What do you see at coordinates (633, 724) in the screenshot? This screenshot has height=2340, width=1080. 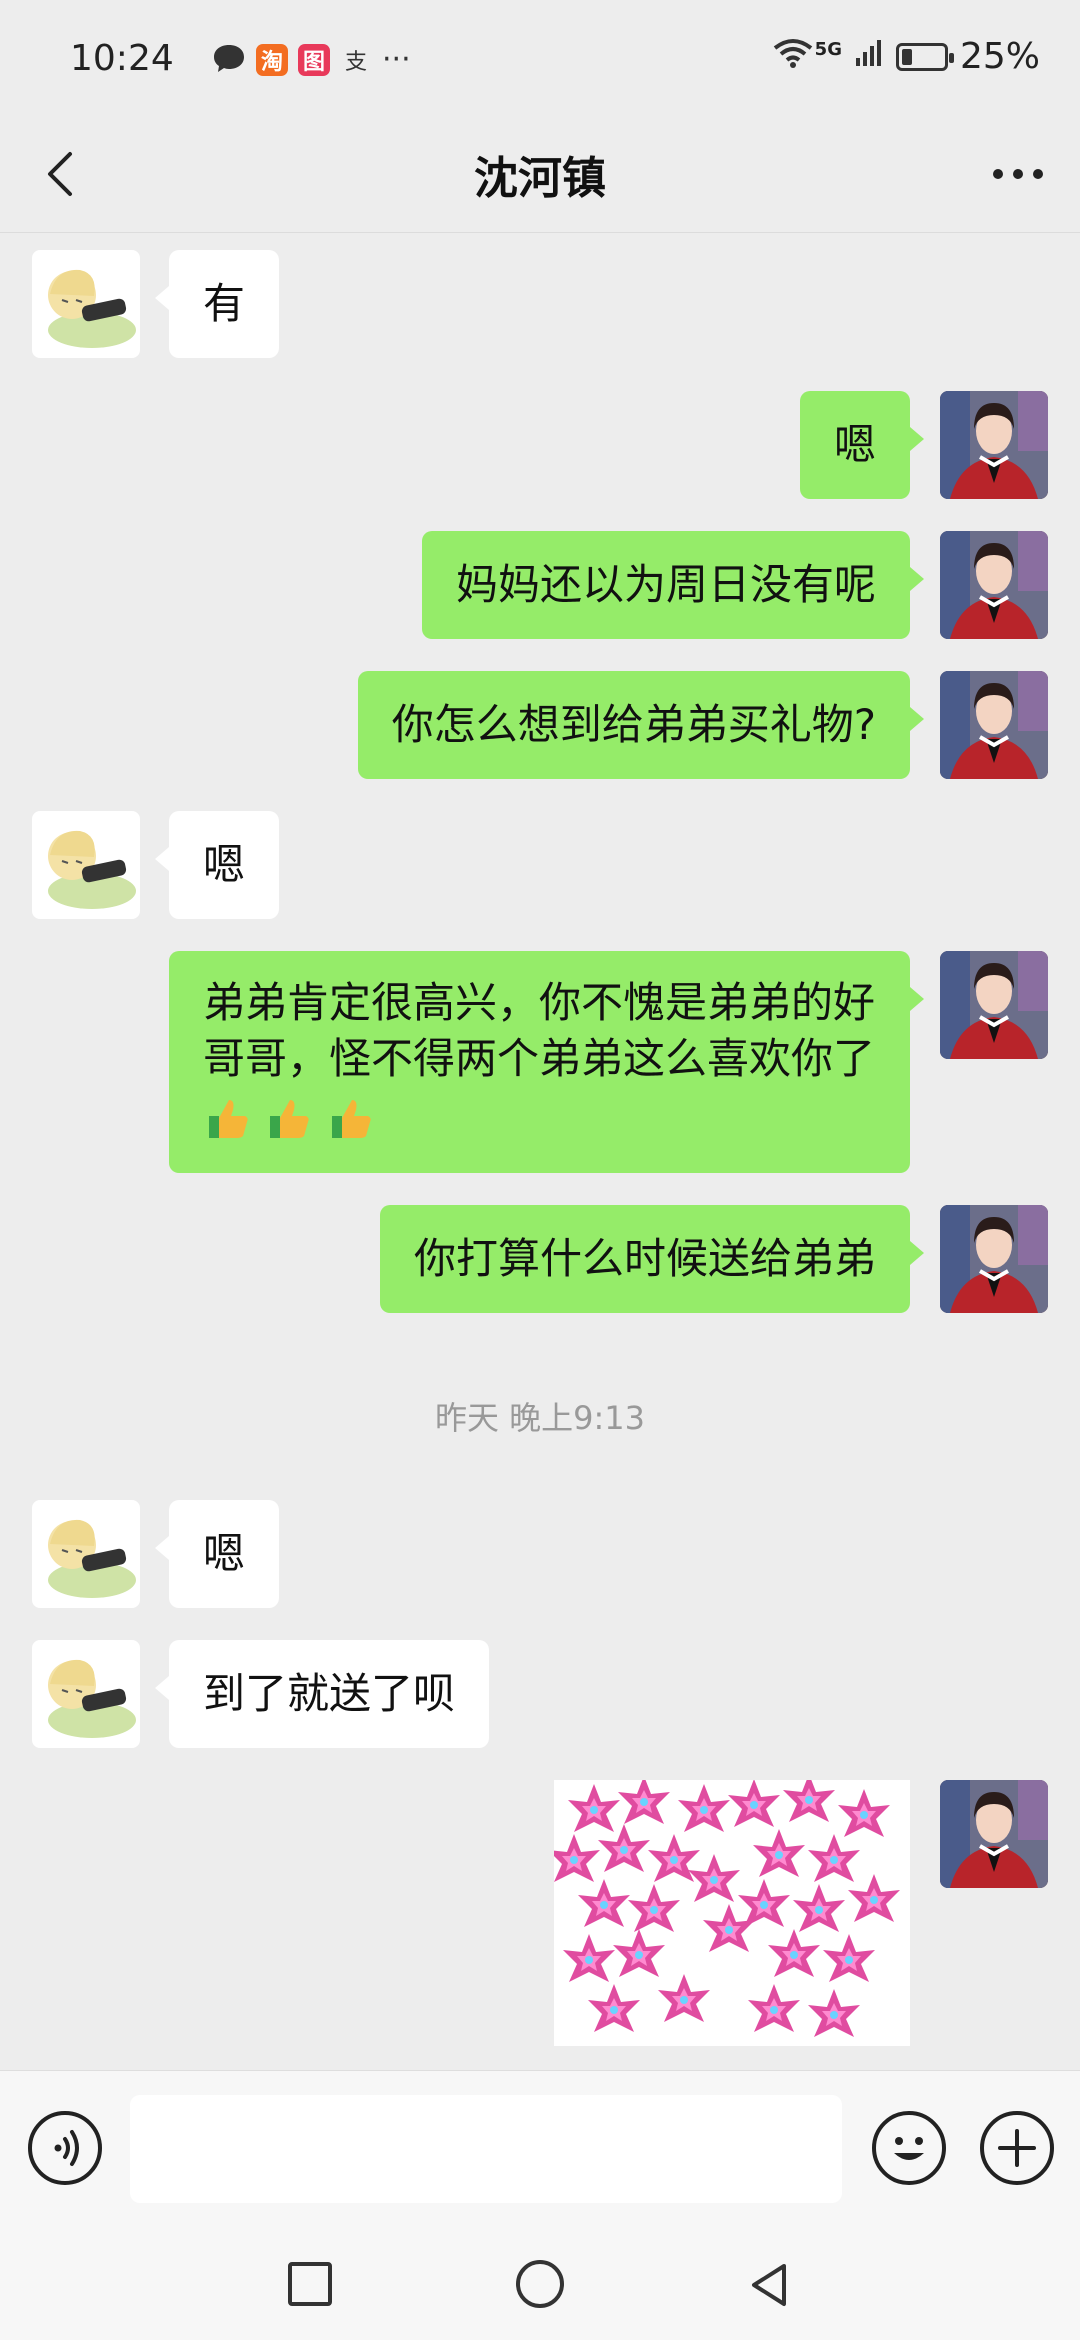 I see `message-text: 你怎么想到给弟弟买礼物?` at bounding box center [633, 724].